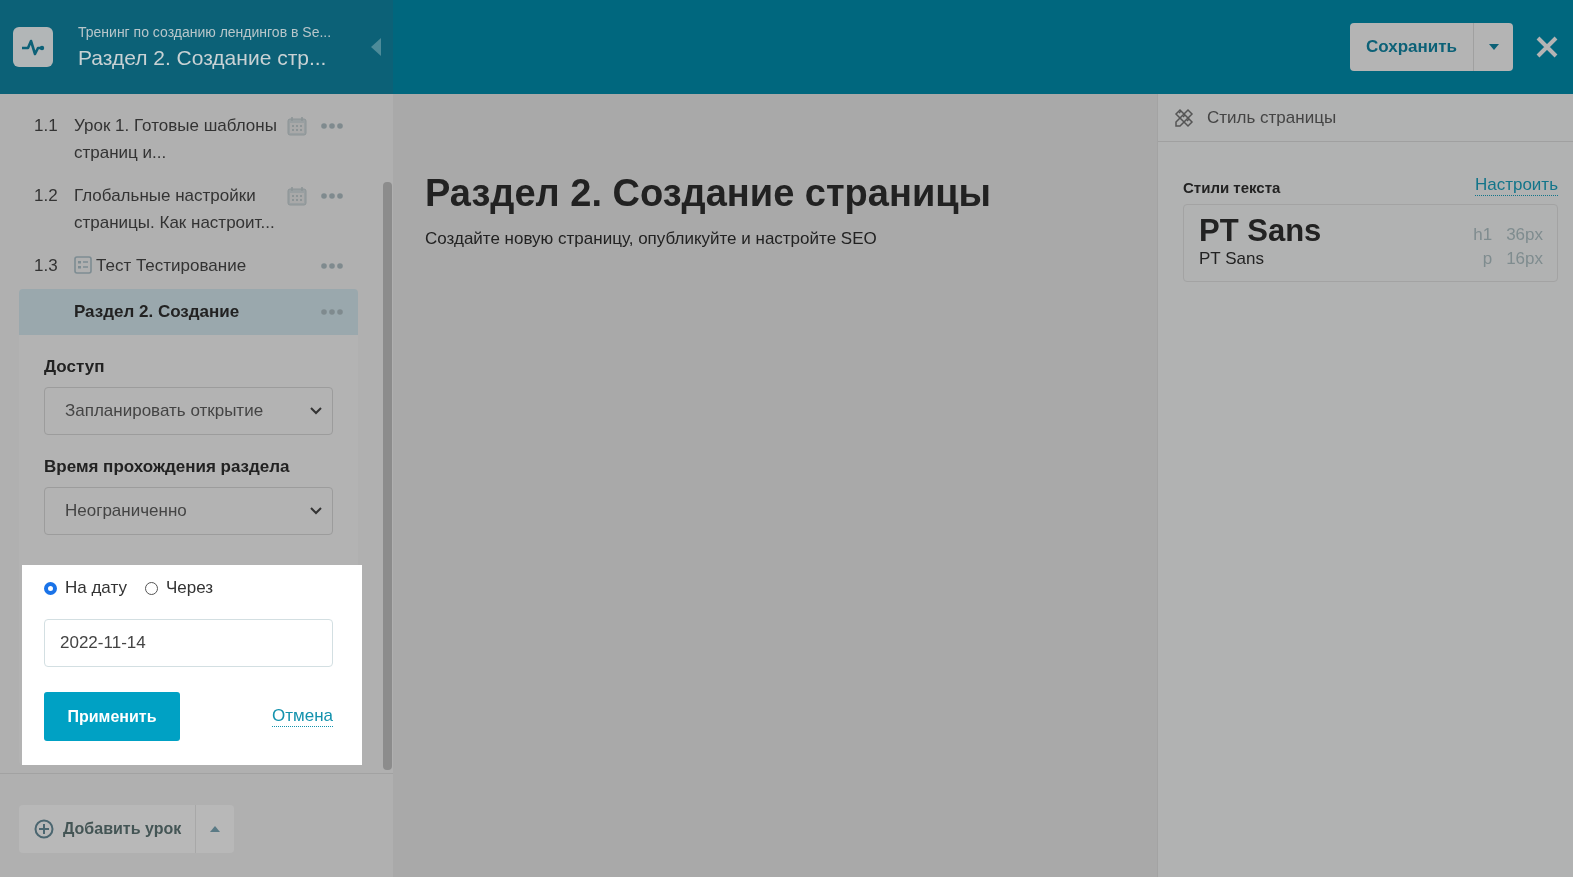 The image size is (1573, 877). I want to click on cancel-link: Отмена, so click(302, 716).